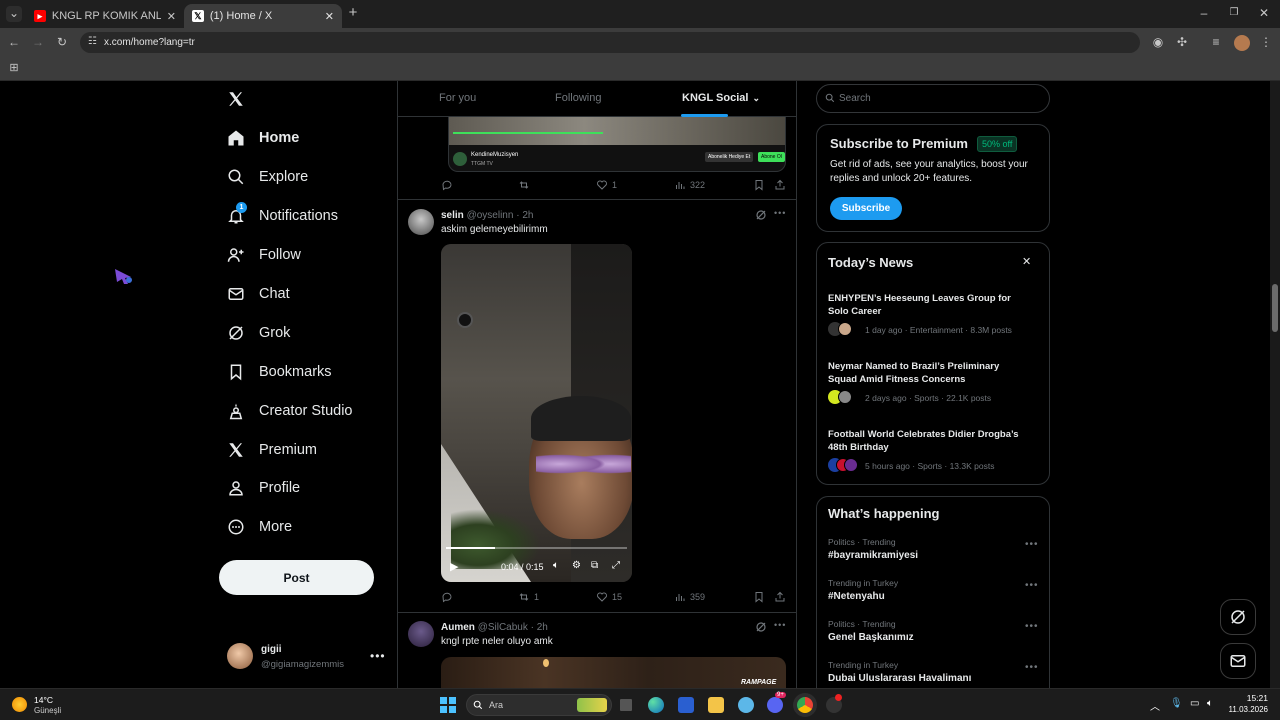 This screenshot has height=720, width=1280. I want to click on author-name: Aumen, so click(458, 627).